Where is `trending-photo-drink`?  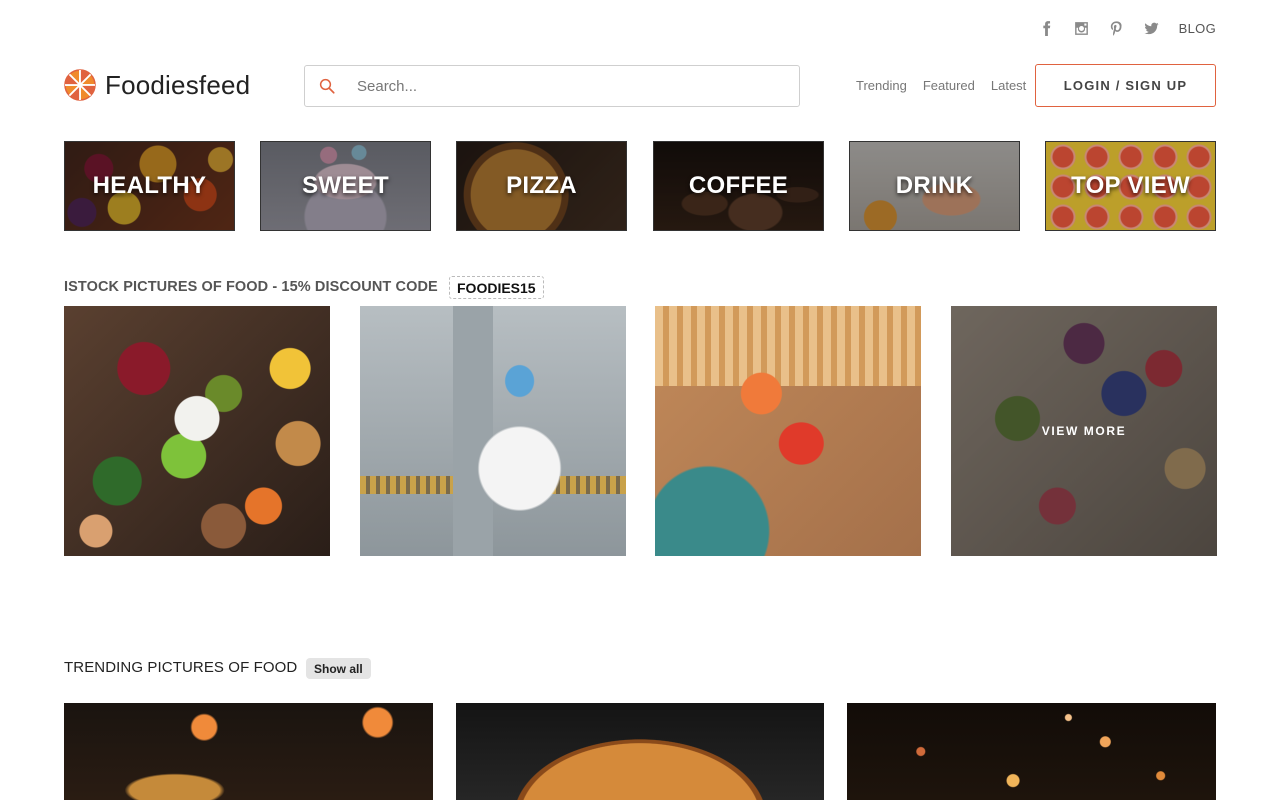
trending-photo-drink is located at coordinates (248, 751).